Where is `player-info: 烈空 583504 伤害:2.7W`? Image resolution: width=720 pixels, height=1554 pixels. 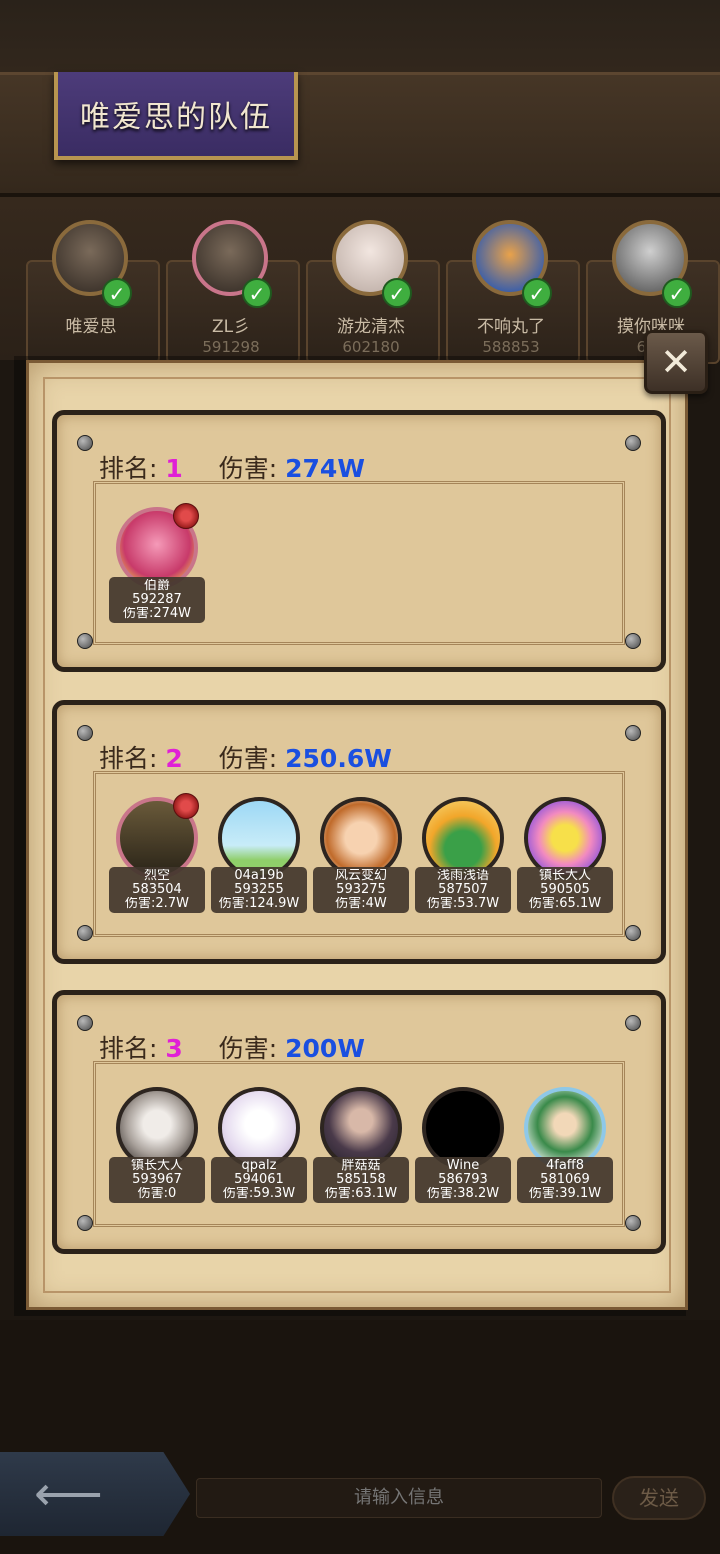
player-info: 烈空 583504 伤害:2.7W is located at coordinates (157, 890).